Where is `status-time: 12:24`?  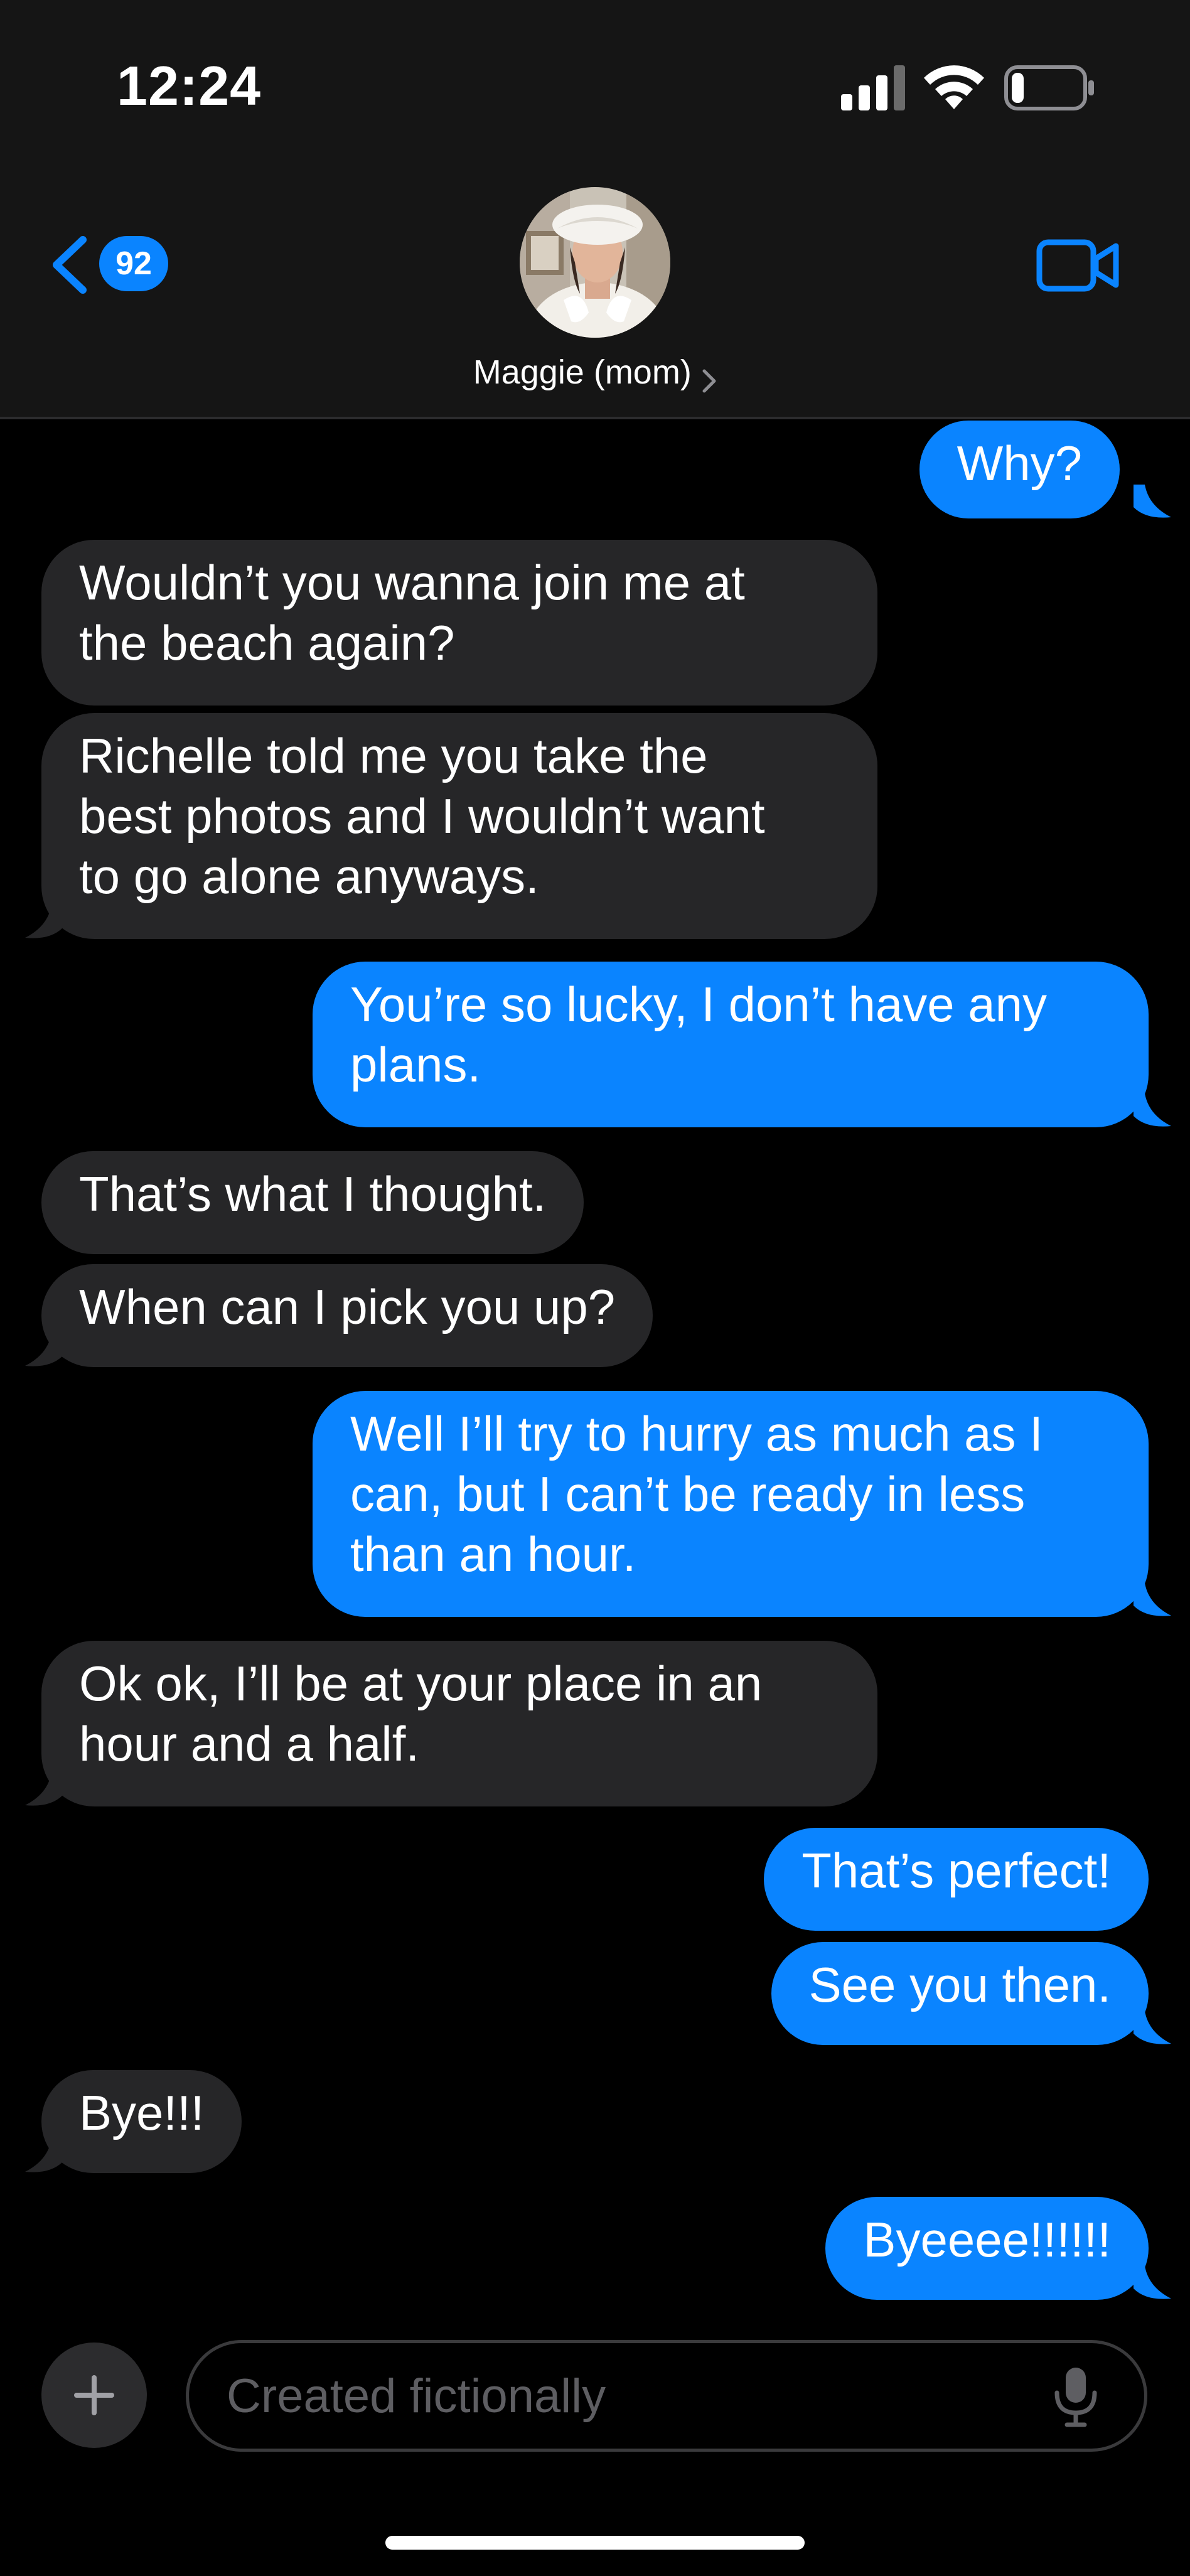
status-time: 12:24 is located at coordinates (189, 86).